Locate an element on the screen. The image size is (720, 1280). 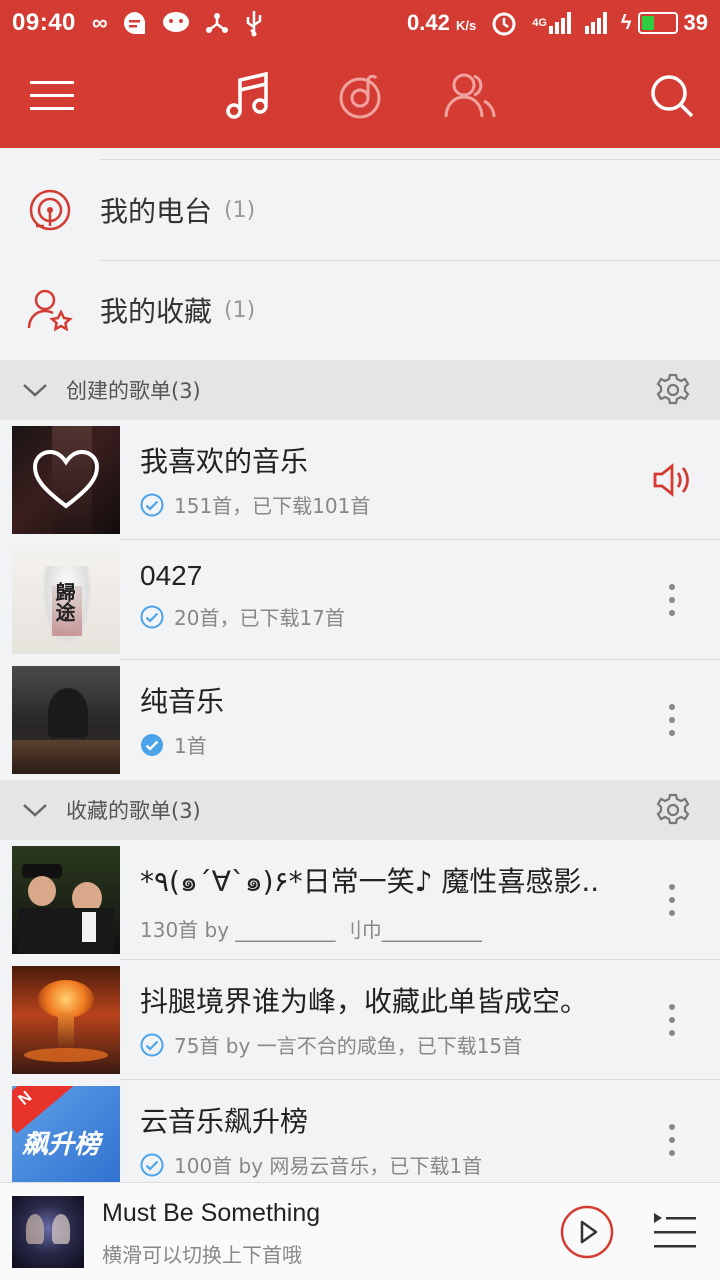
tab-discover is located at coordinates (360, 96).